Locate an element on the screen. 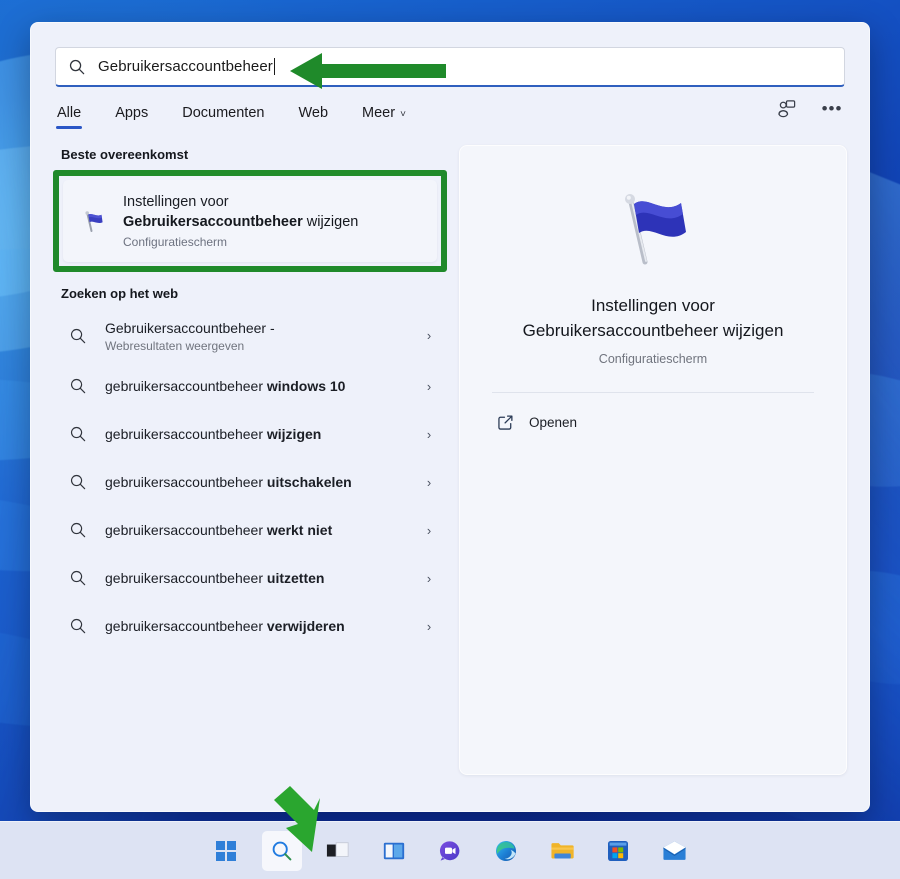 This screenshot has height=879, width=900. taskbar-widgets-button is located at coordinates (394, 851).